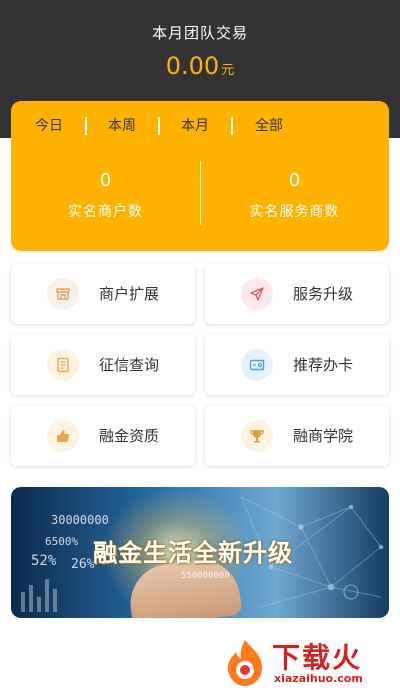 This screenshot has width=400, height=700. I want to click on stat-merchants: 0 实名商户数, so click(105, 195).